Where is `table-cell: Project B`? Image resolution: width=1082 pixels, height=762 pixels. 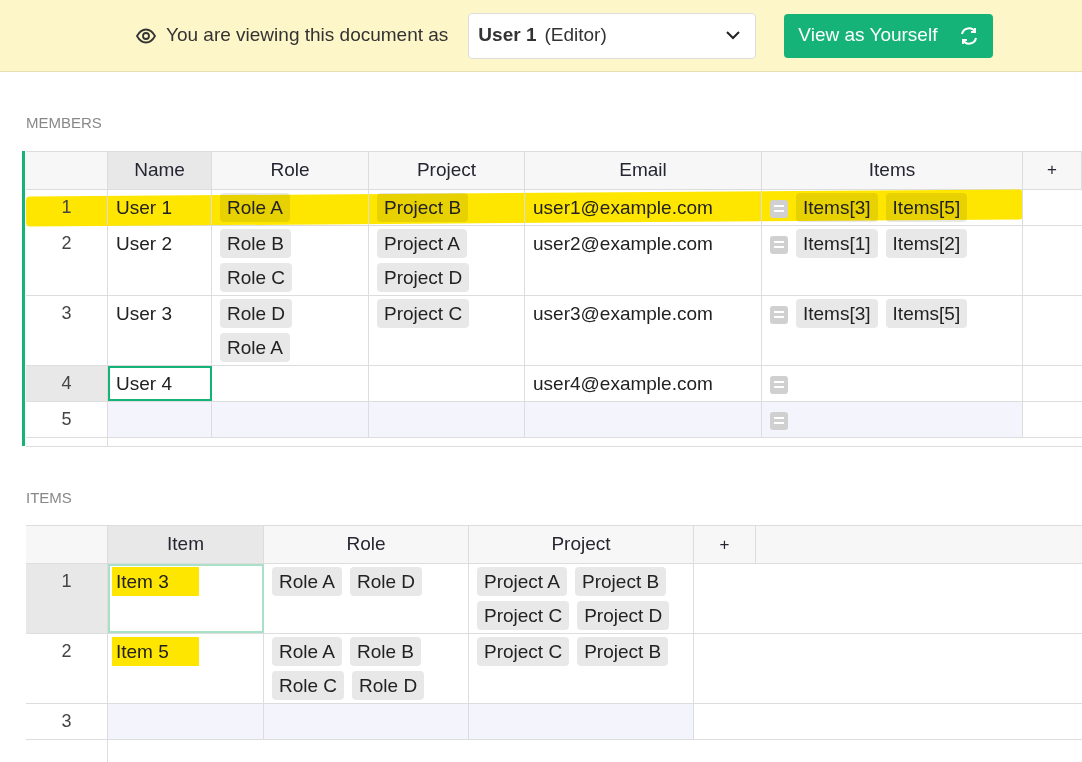 table-cell: Project B is located at coordinates (447, 207).